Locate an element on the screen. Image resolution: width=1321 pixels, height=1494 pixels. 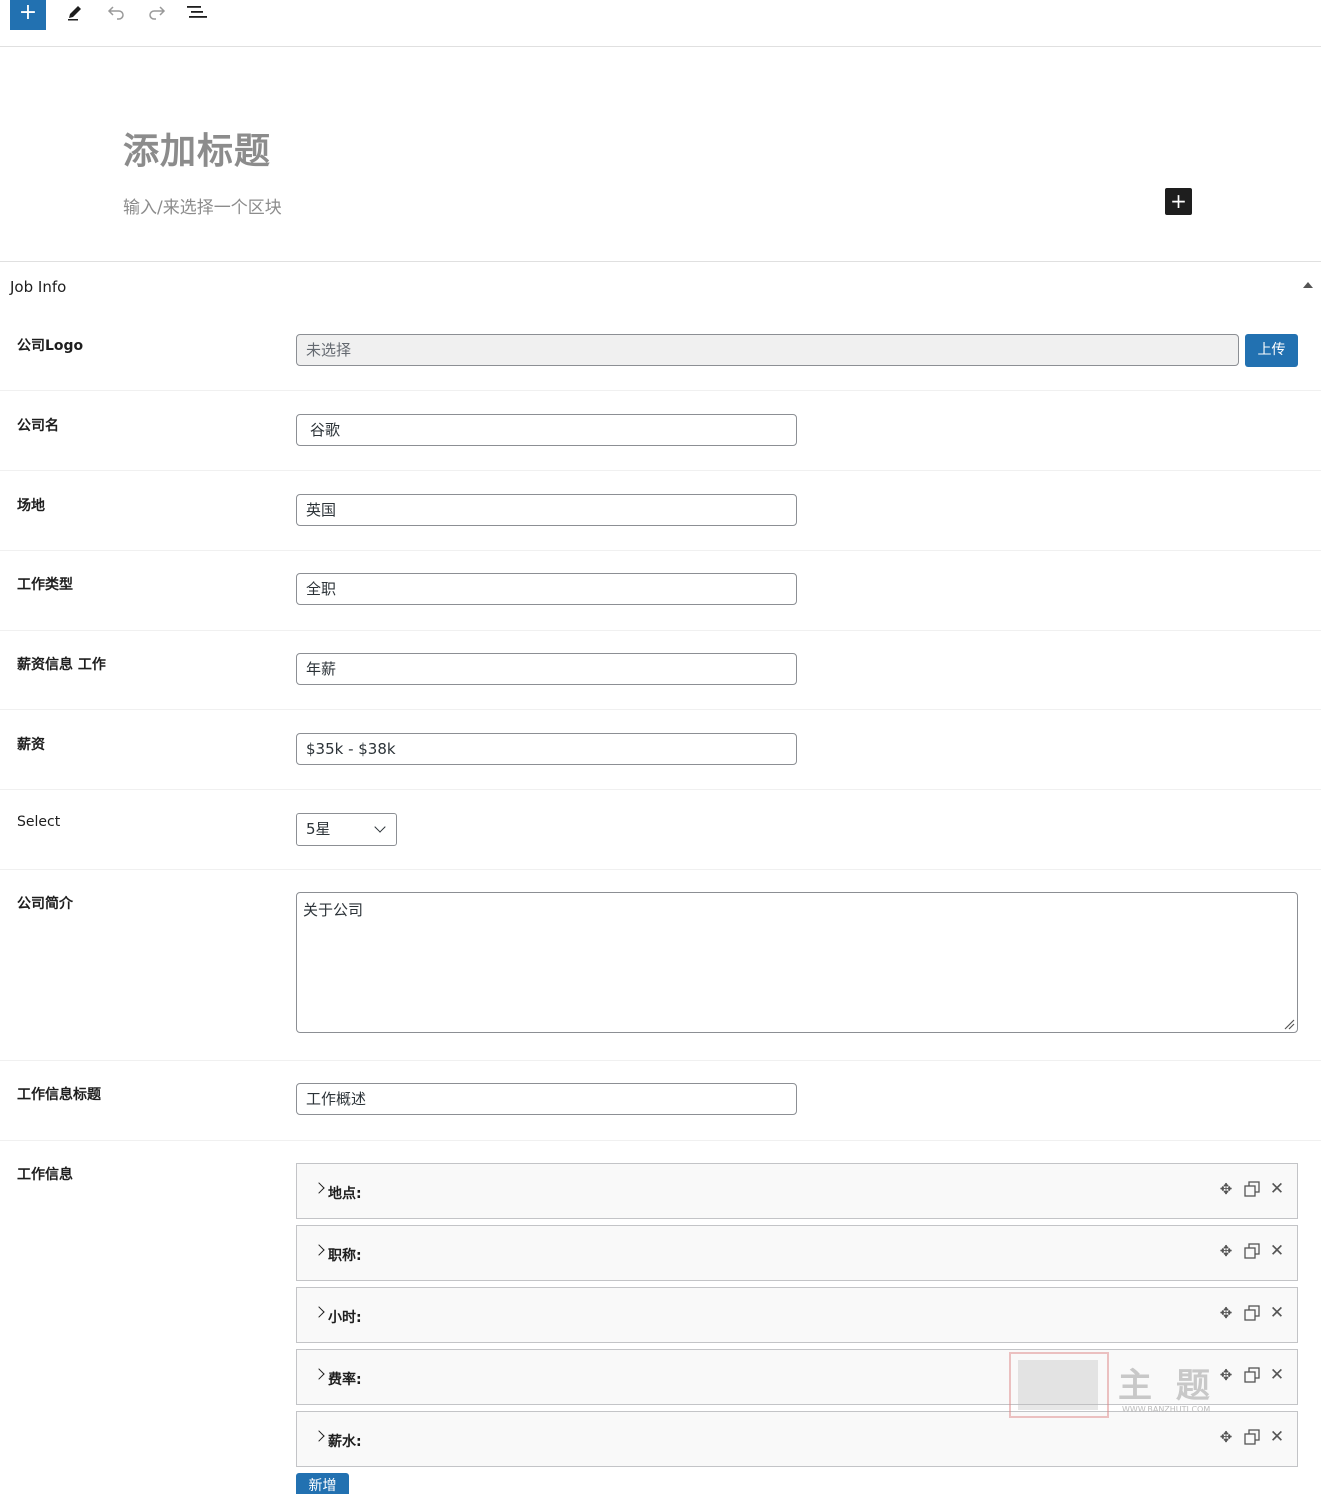
field-label: 薪资 is located at coordinates (31, 745).